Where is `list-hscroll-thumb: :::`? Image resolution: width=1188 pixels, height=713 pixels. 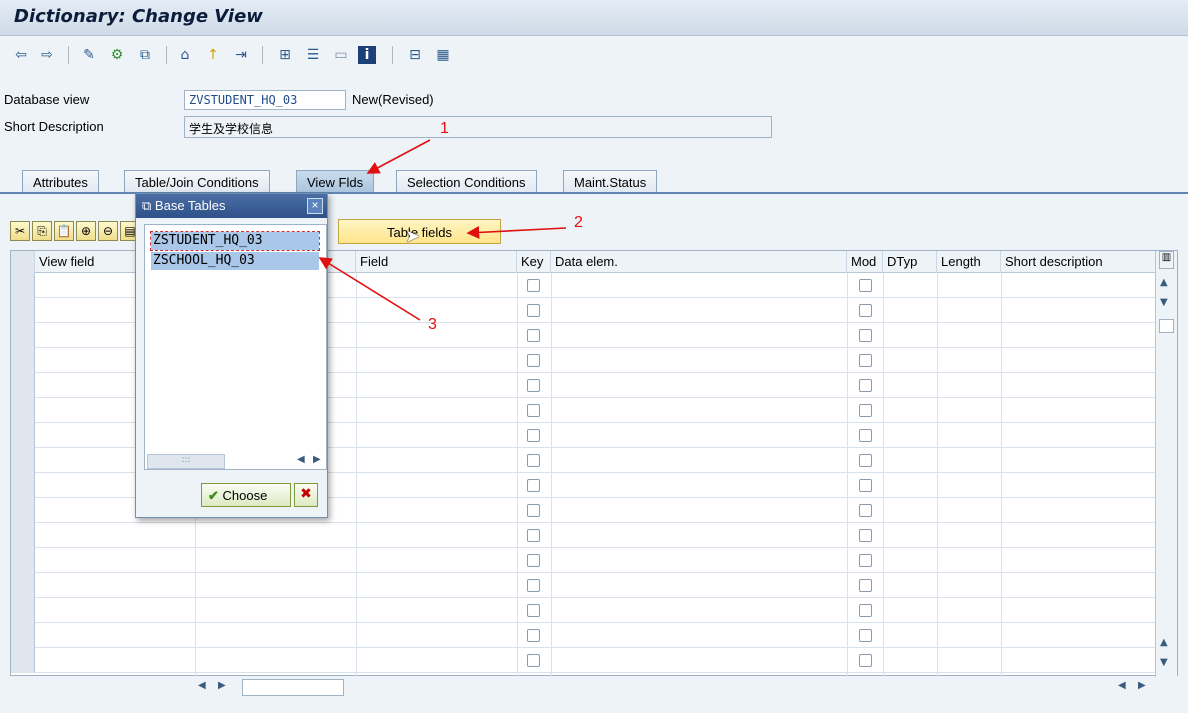 list-hscroll-thumb: ::: is located at coordinates (186, 461).